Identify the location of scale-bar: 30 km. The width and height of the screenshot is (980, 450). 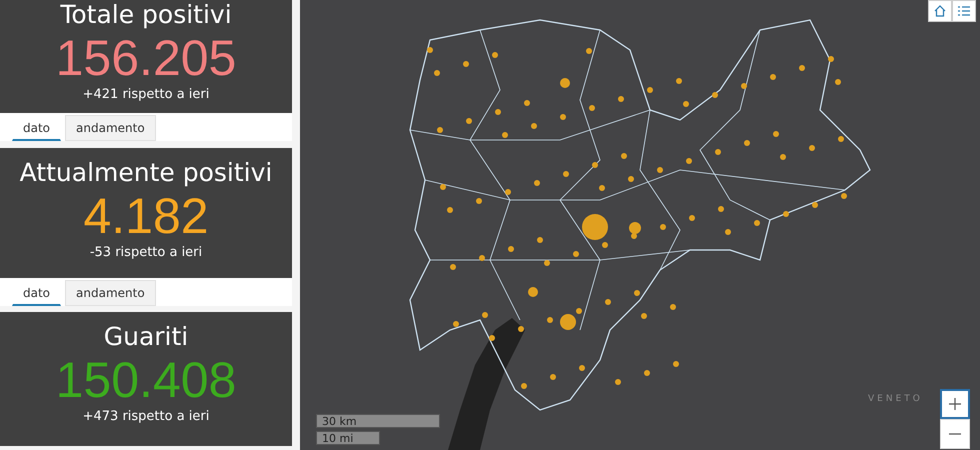
(378, 421).